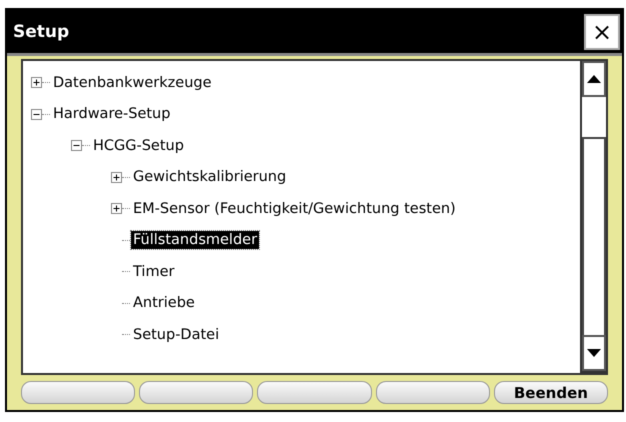  What do you see at coordinates (195, 240) in the screenshot?
I see `tree-item: Füllstandsmelder` at bounding box center [195, 240].